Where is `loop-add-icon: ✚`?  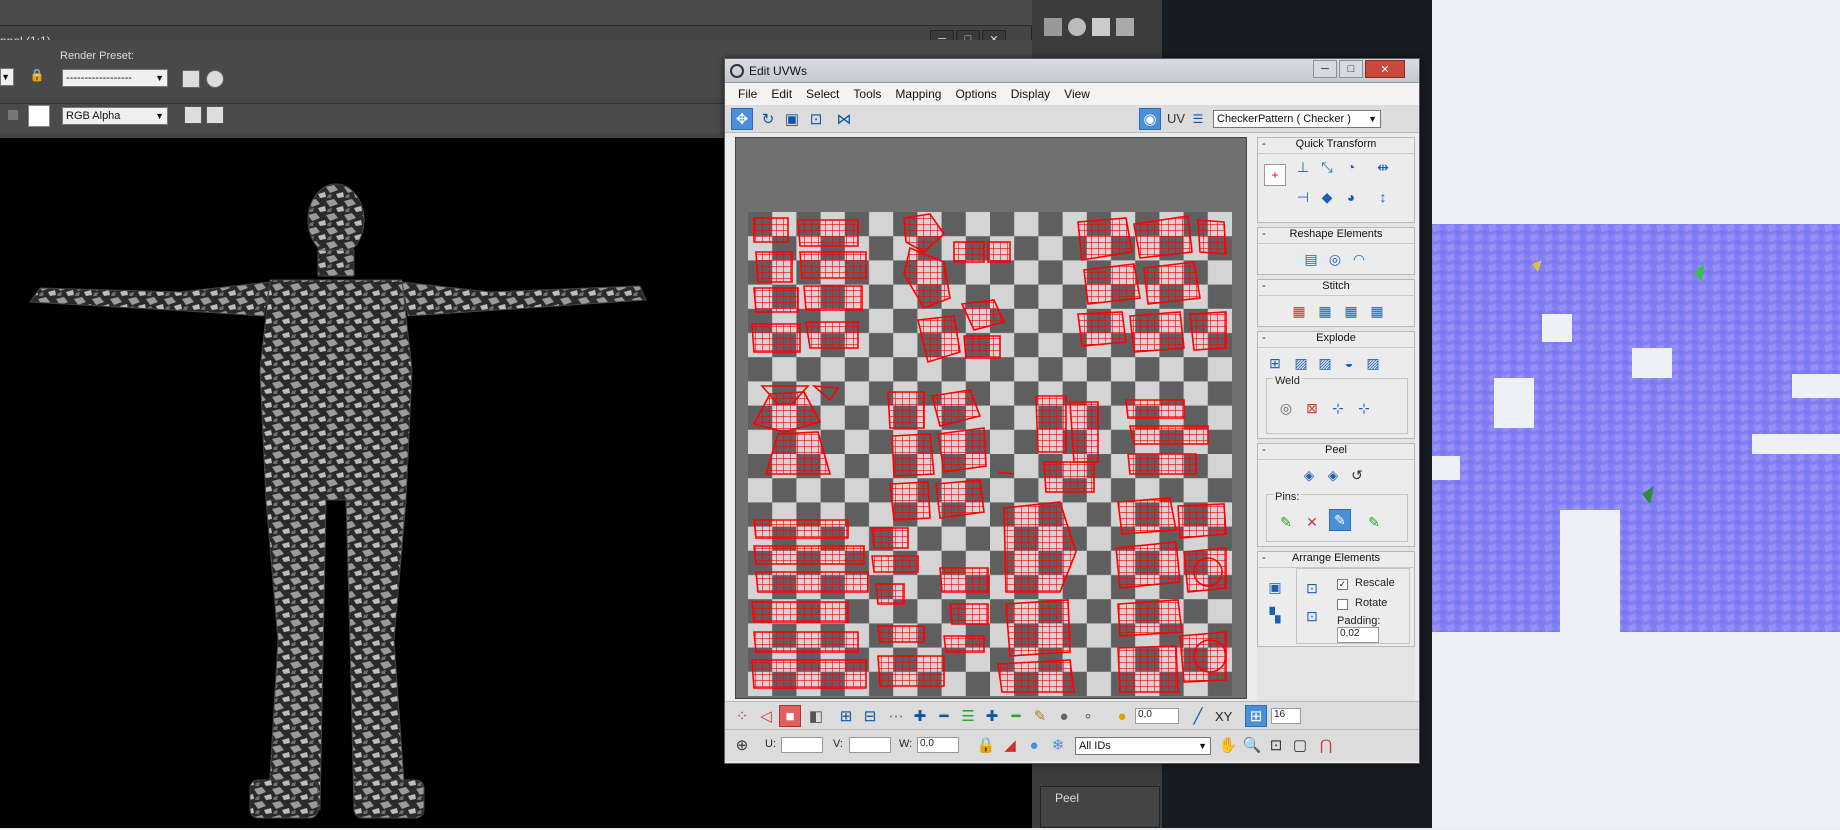
loop-add-icon: ✚ is located at coordinates (992, 716).